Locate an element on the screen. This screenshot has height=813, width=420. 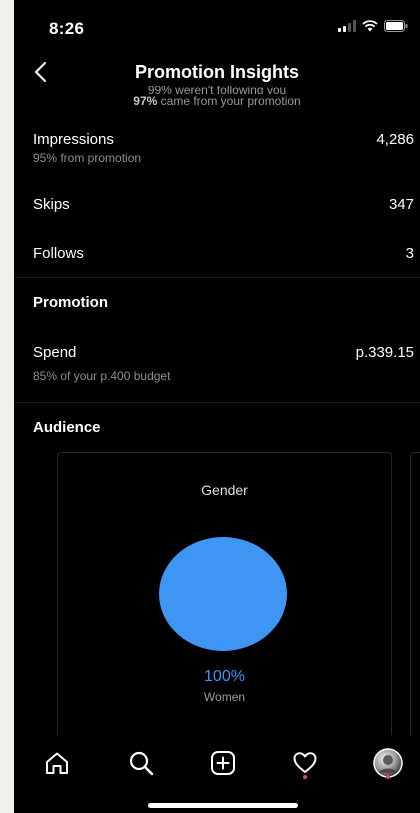
status-icons is located at coordinates (373, 26).